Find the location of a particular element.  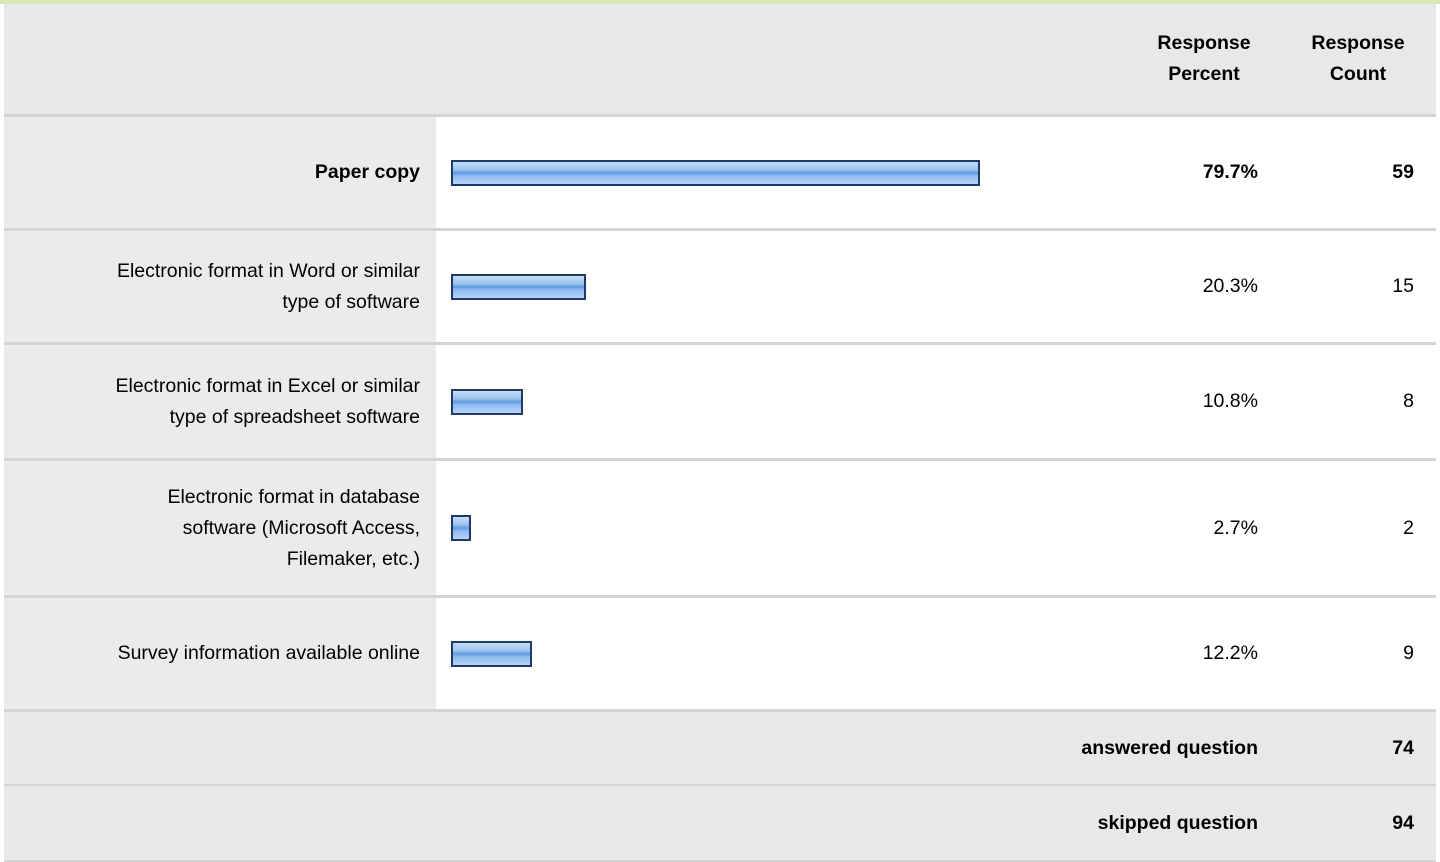

response-count-header-line1: Response is located at coordinates (1358, 43).